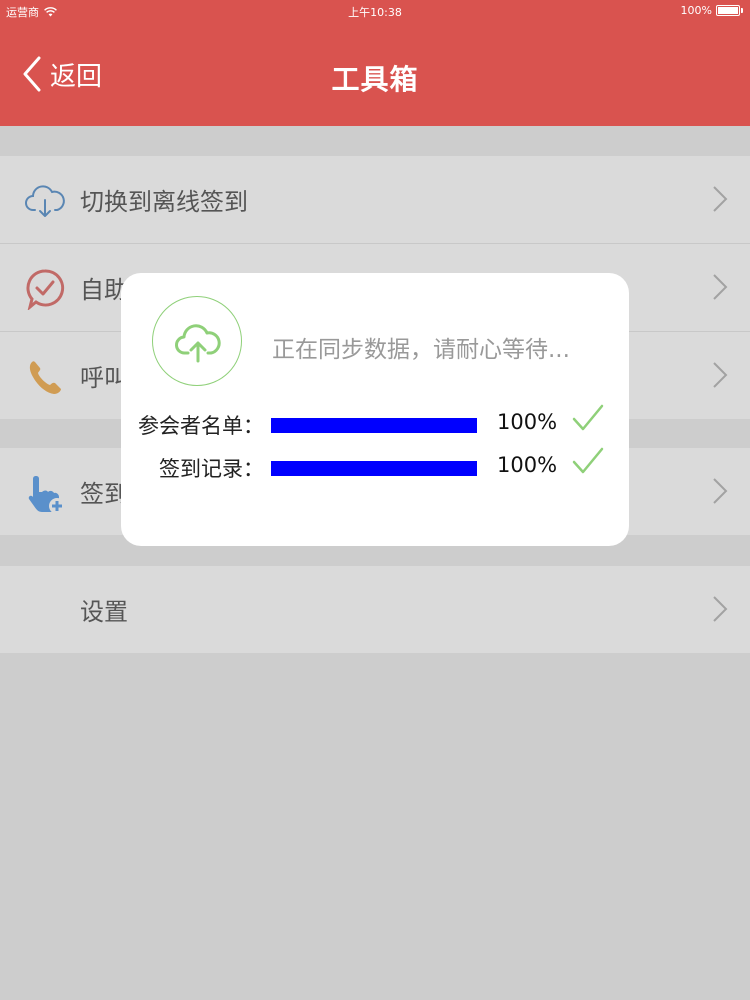 The image size is (750, 1000). What do you see at coordinates (211, 469) in the screenshot?
I see `sync-row-label: 签到记录：` at bounding box center [211, 469].